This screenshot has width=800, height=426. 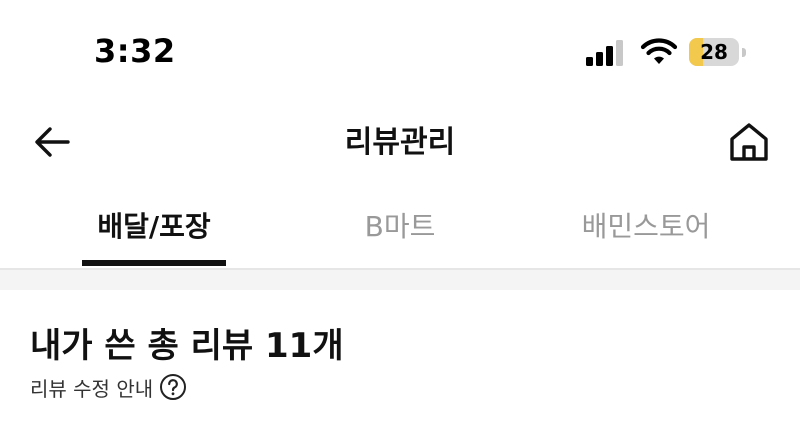 I want to click on section-divider, so click(x=400, y=280).